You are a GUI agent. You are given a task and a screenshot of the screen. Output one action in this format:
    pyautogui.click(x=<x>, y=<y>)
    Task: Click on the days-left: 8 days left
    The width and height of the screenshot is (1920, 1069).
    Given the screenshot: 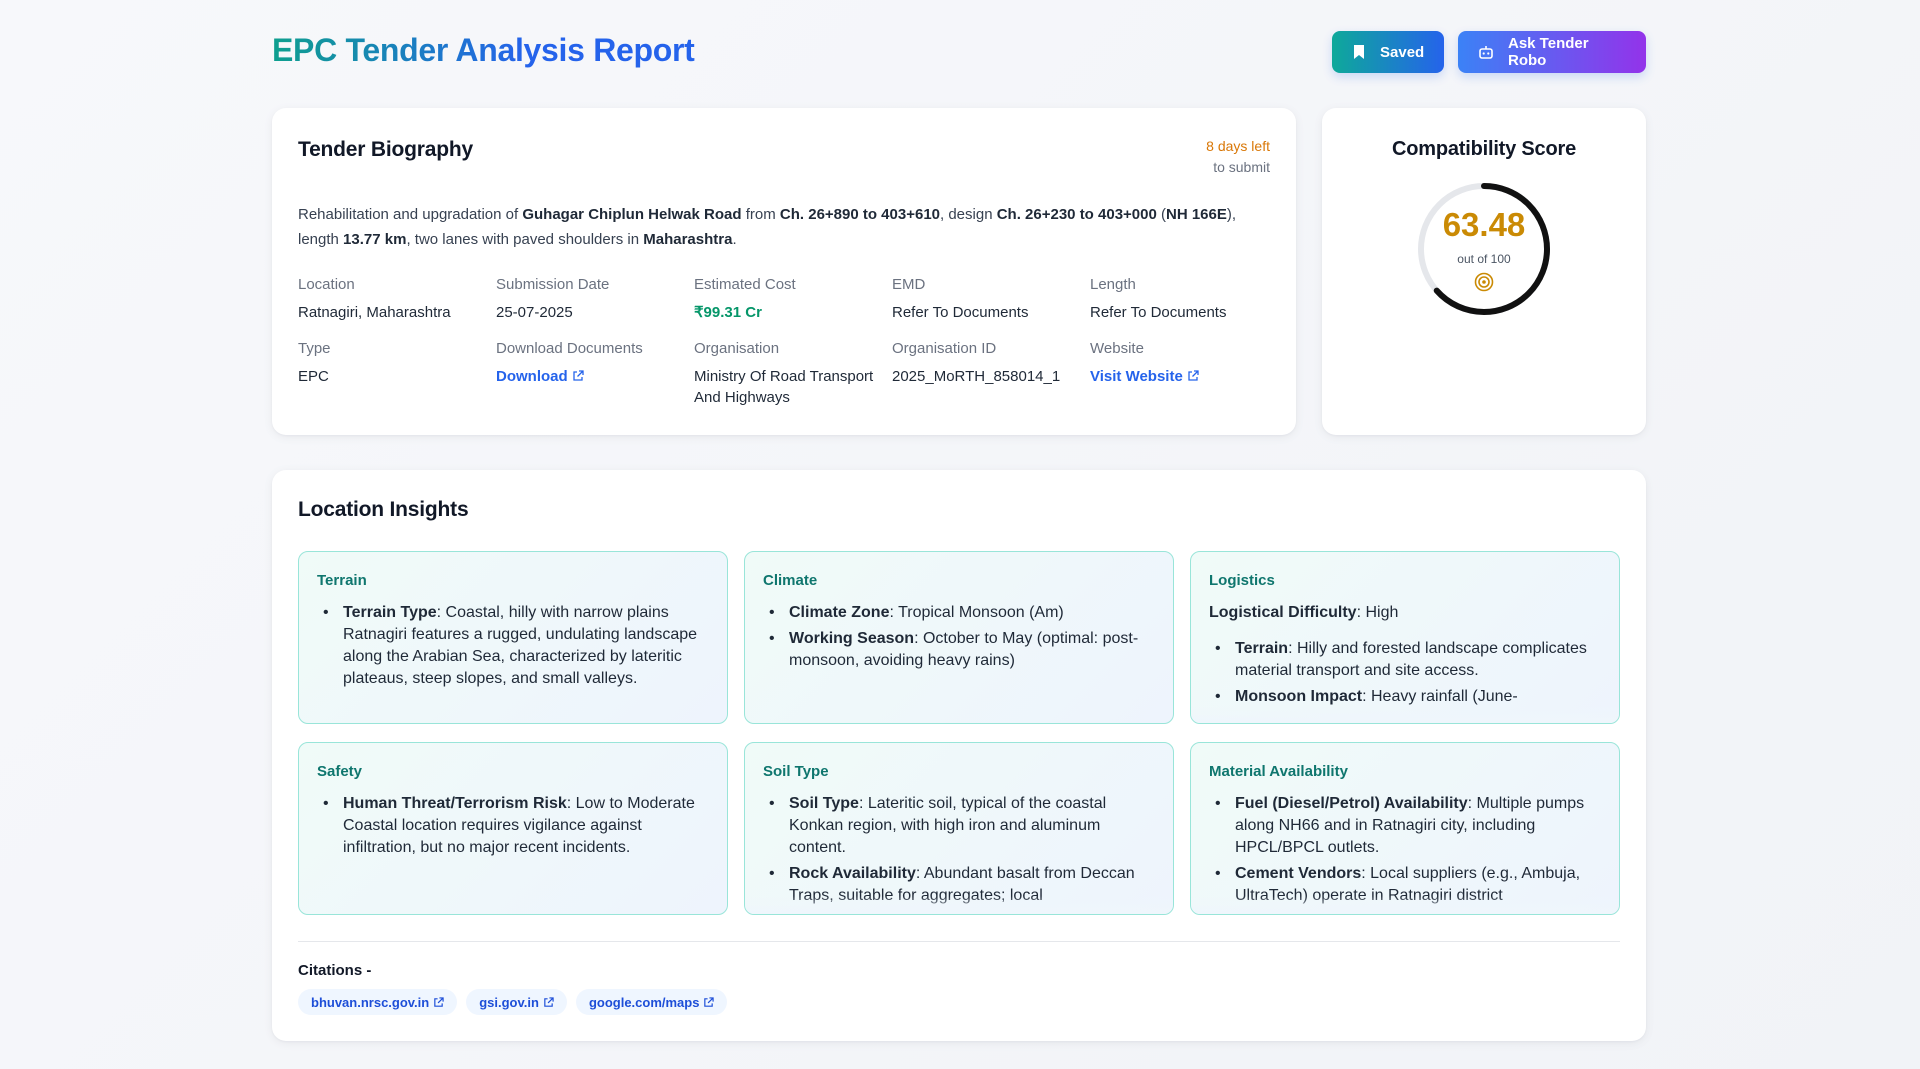 What is the action you would take?
    pyautogui.click(x=1238, y=146)
    